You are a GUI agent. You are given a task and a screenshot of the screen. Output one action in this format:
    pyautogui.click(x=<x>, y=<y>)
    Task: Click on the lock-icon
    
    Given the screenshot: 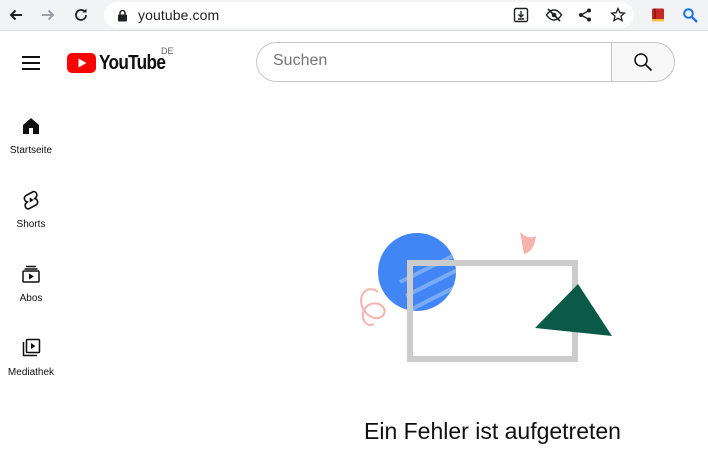 What is the action you would take?
    pyautogui.click(x=122, y=15)
    